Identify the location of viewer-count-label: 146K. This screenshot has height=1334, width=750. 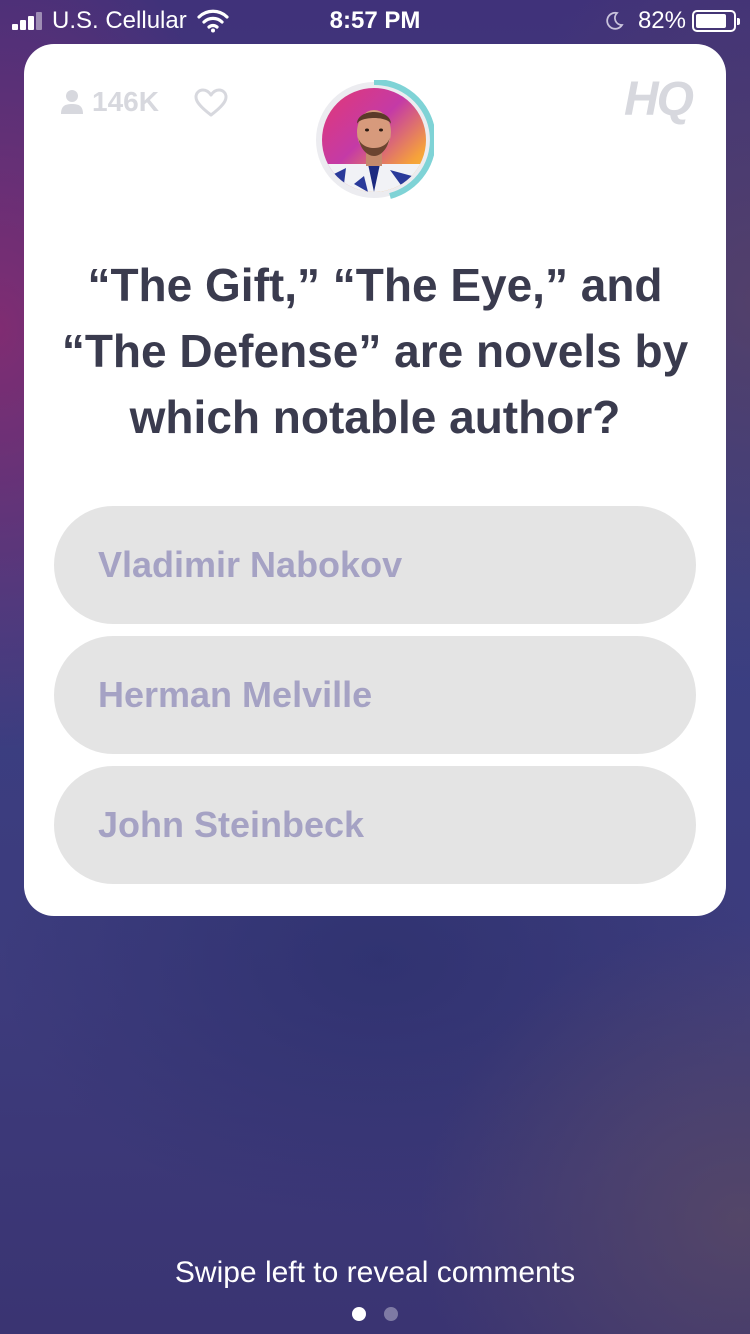
(125, 101).